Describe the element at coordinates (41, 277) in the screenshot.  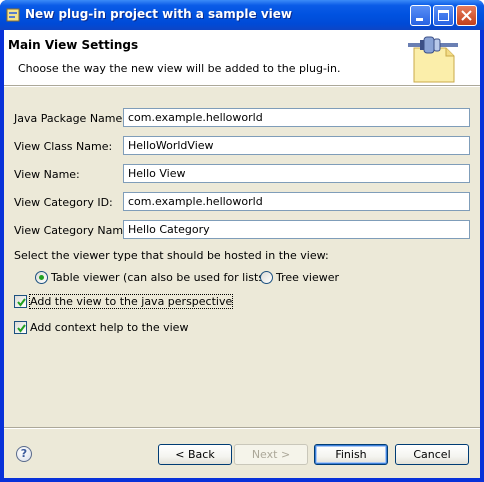
I see `table-viewer-radio` at that location.